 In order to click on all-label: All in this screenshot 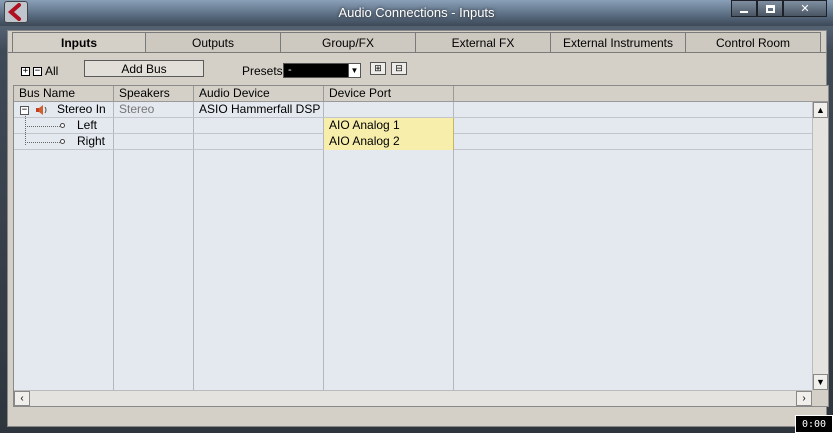, I will do `click(52, 71)`.